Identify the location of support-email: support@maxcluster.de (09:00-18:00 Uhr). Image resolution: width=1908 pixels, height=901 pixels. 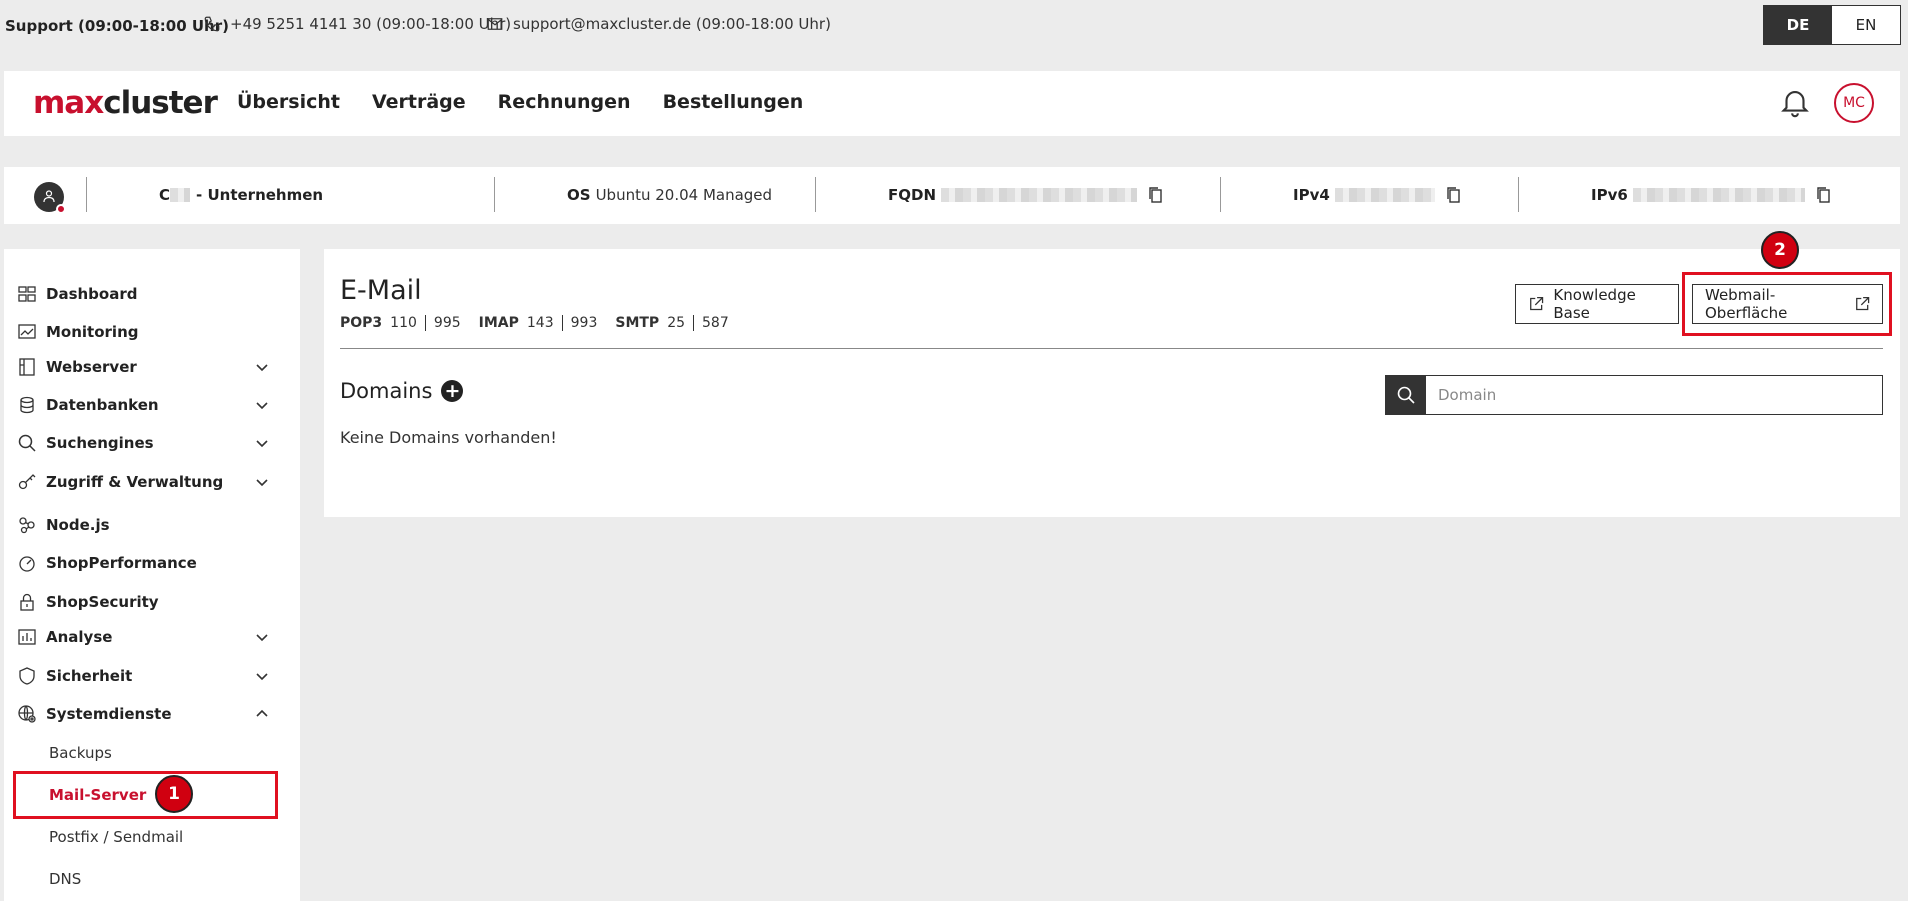
(658, 24).